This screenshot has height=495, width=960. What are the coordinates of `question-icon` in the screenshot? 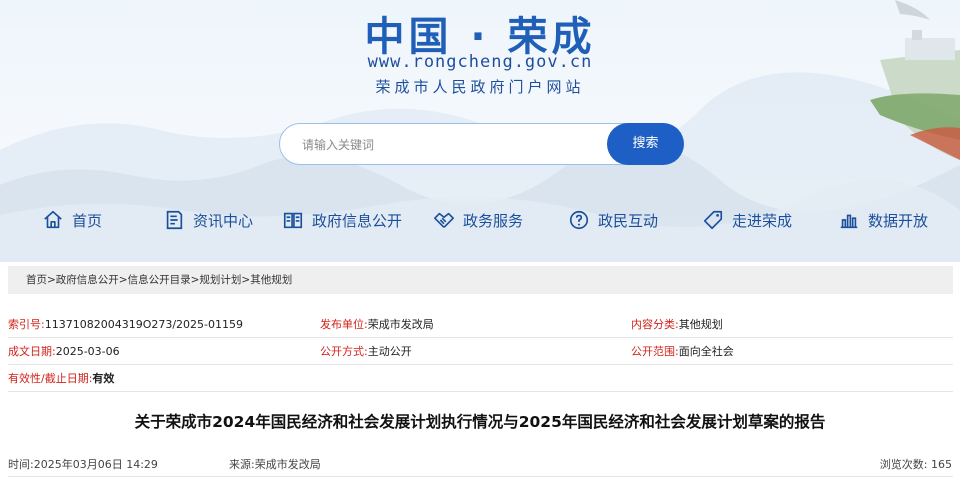 It's located at (579, 220).